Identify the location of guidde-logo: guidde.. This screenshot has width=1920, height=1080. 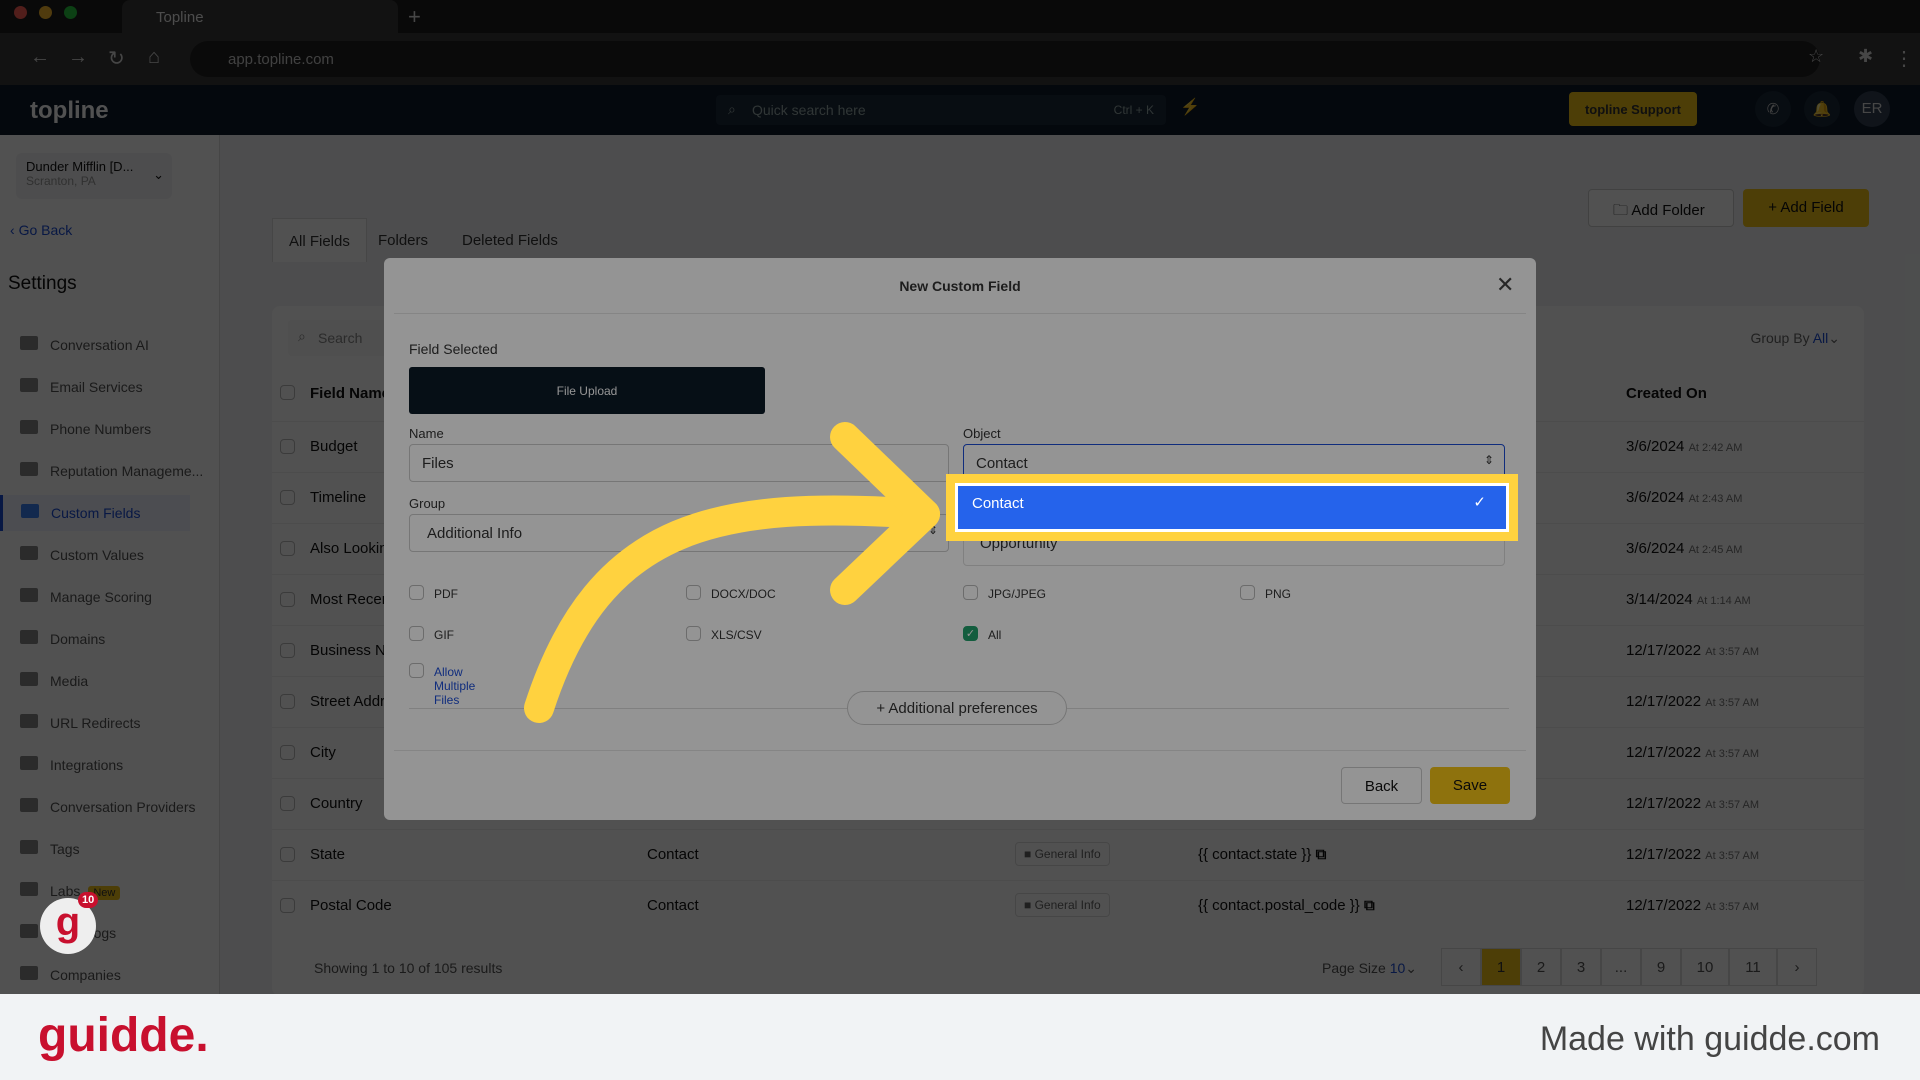
(123, 1035).